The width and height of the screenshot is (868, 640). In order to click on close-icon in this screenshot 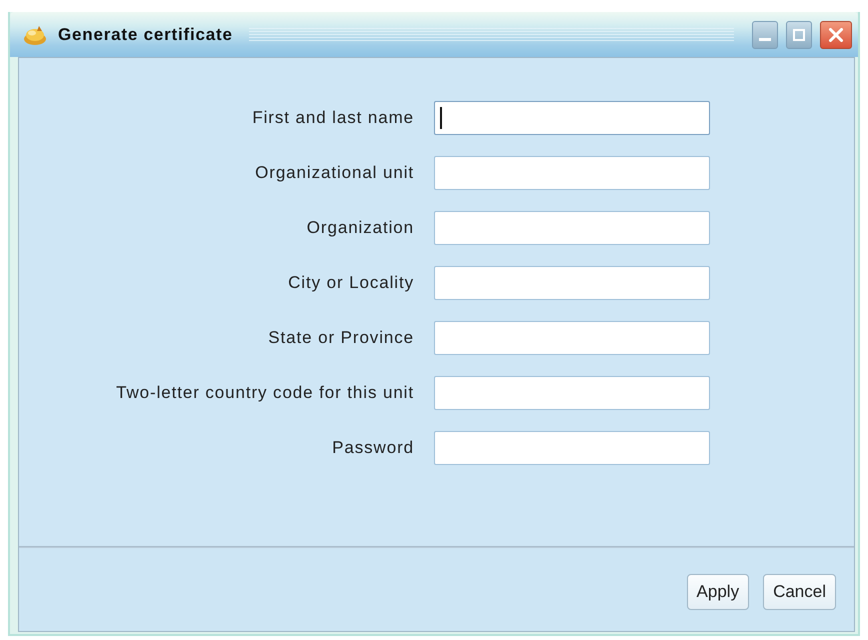, I will do `click(836, 35)`.